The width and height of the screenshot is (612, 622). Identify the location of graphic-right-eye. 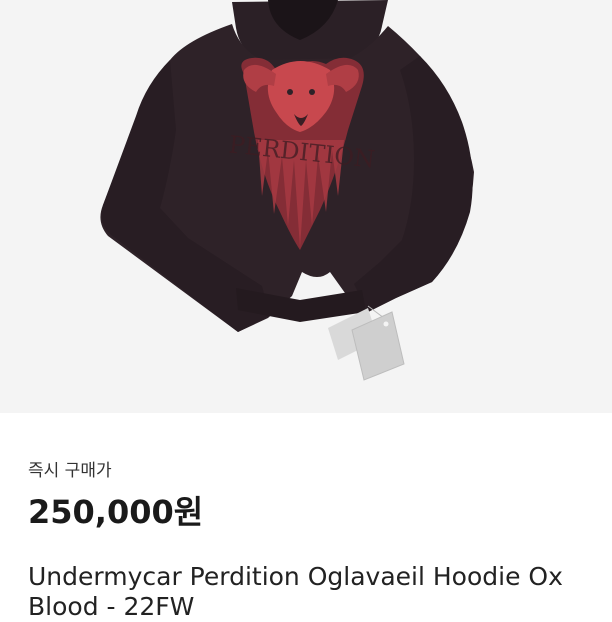
(312, 92).